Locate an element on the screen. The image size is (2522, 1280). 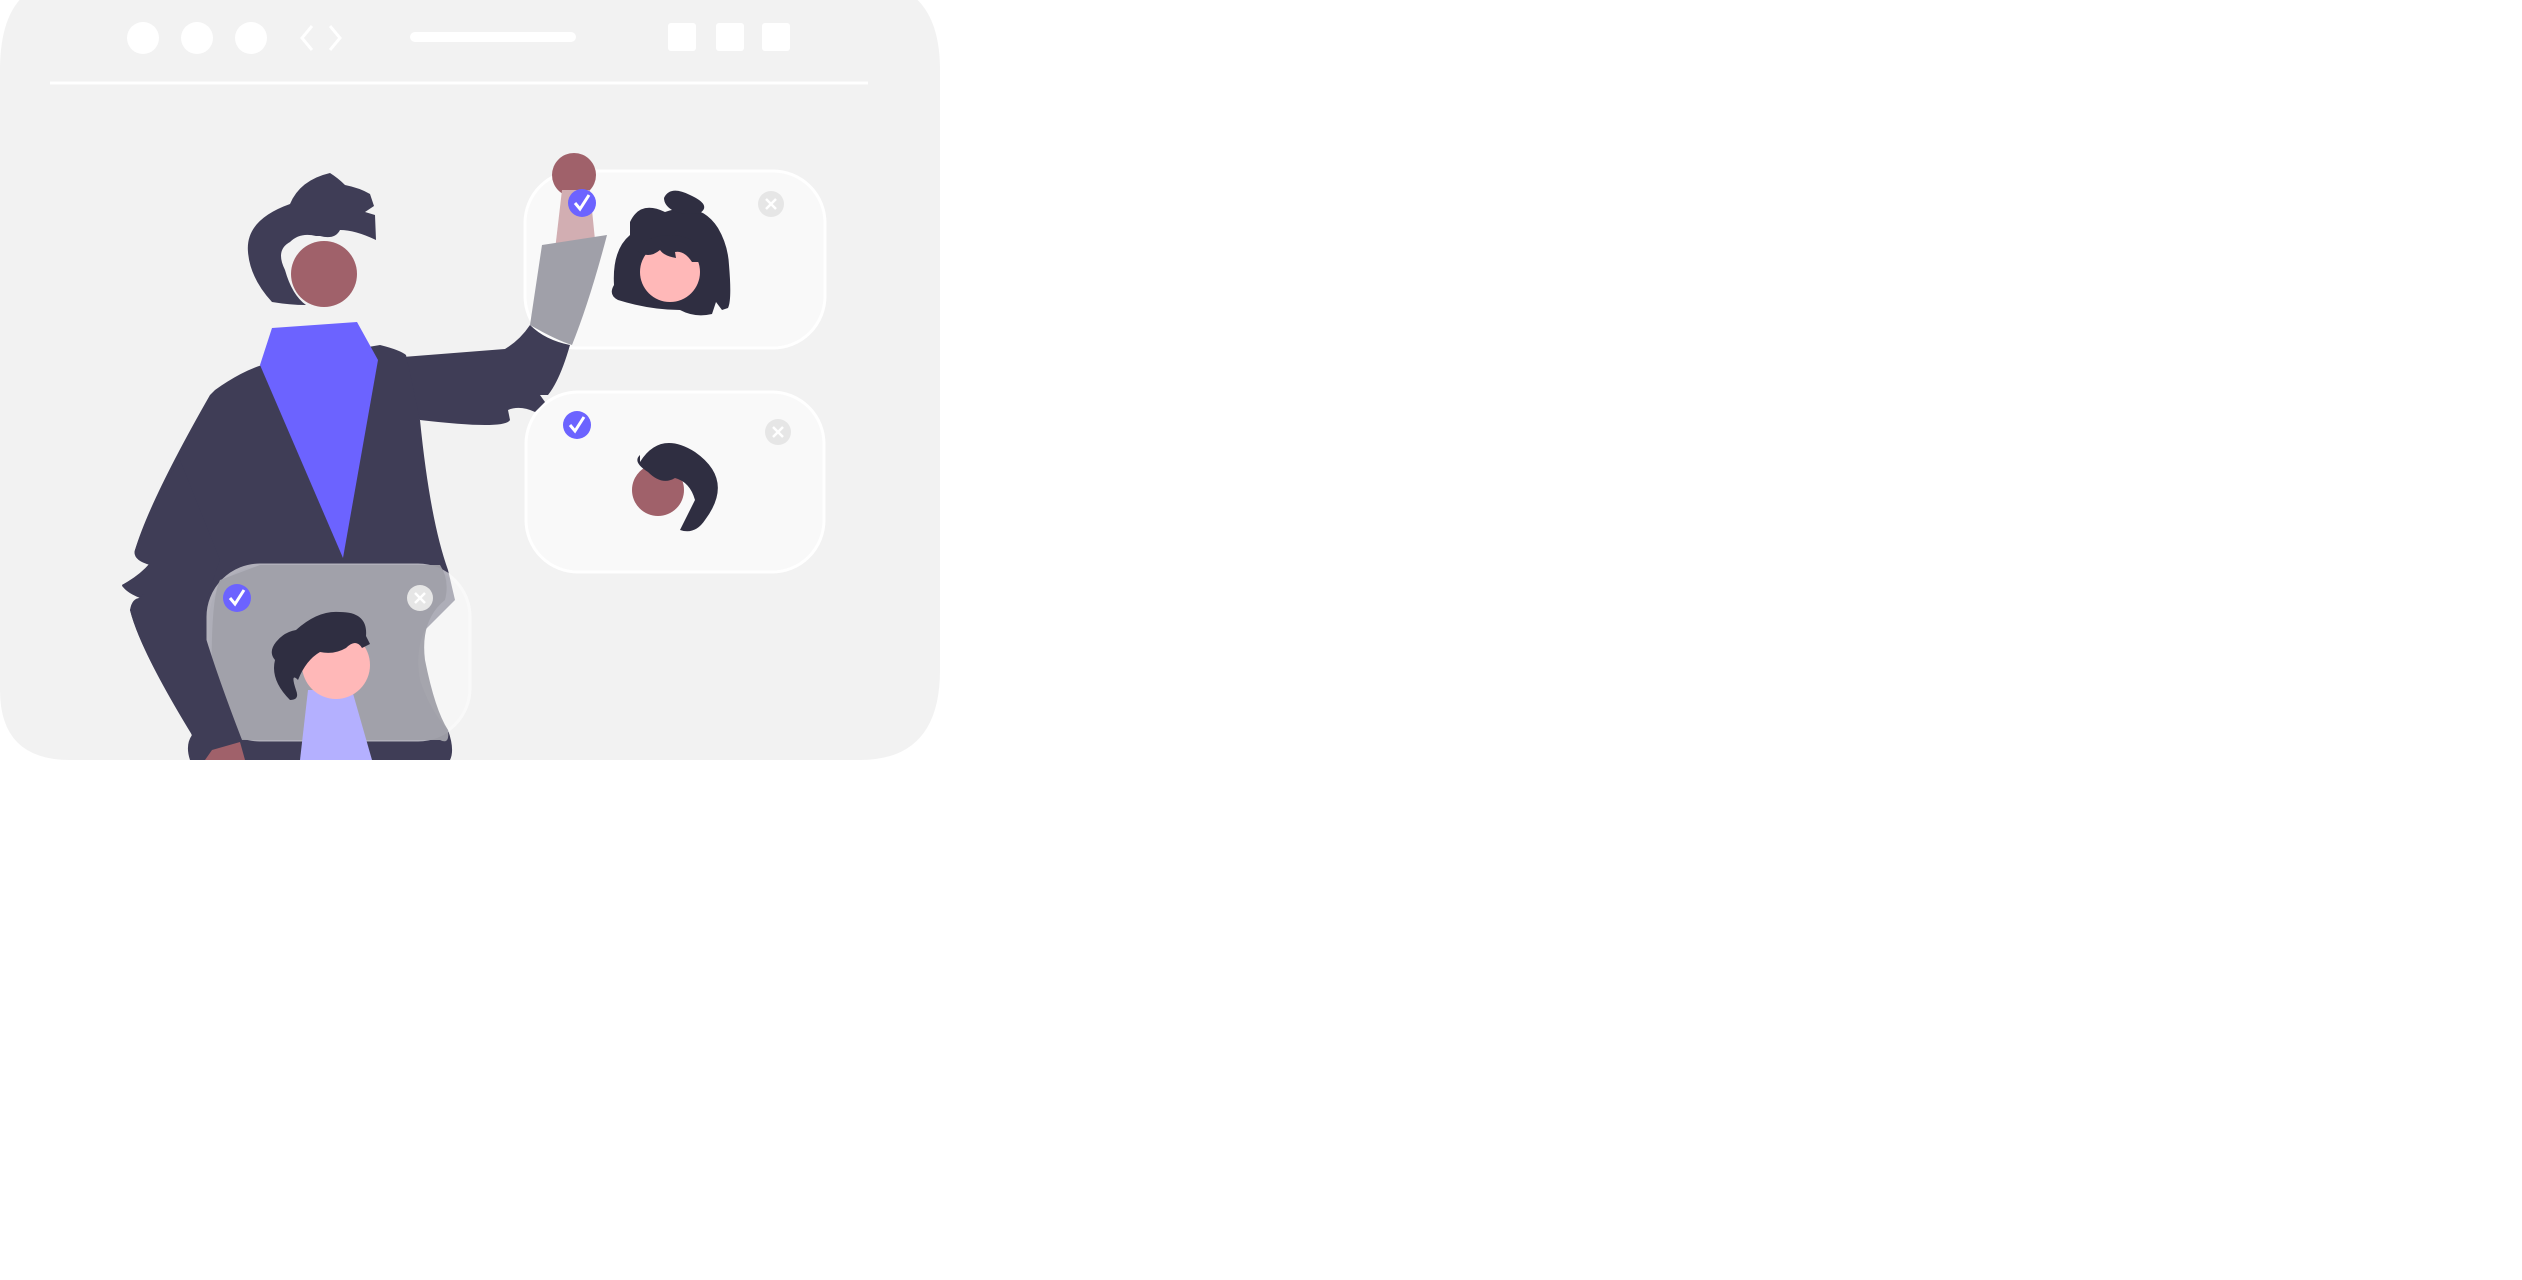
profile-card-bottom is located at coordinates (339, 661).